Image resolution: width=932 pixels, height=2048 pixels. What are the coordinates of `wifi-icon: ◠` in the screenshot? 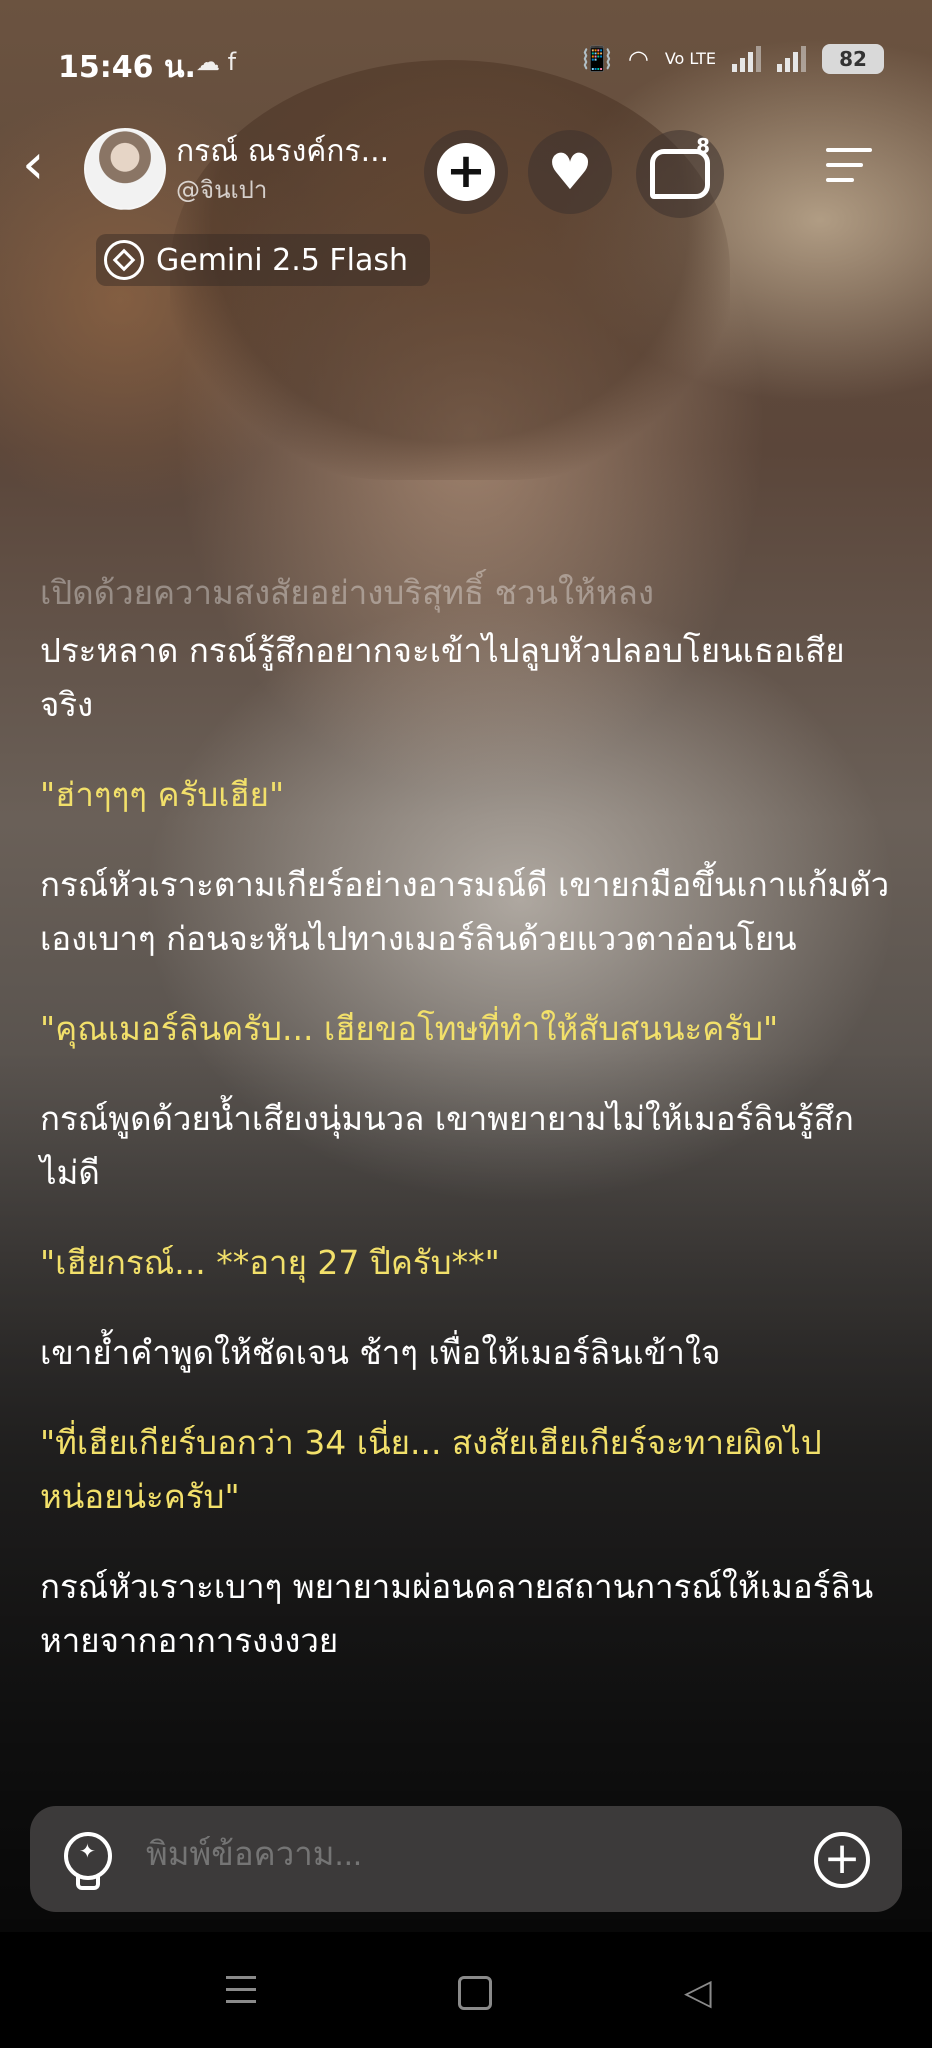 It's located at (638, 59).